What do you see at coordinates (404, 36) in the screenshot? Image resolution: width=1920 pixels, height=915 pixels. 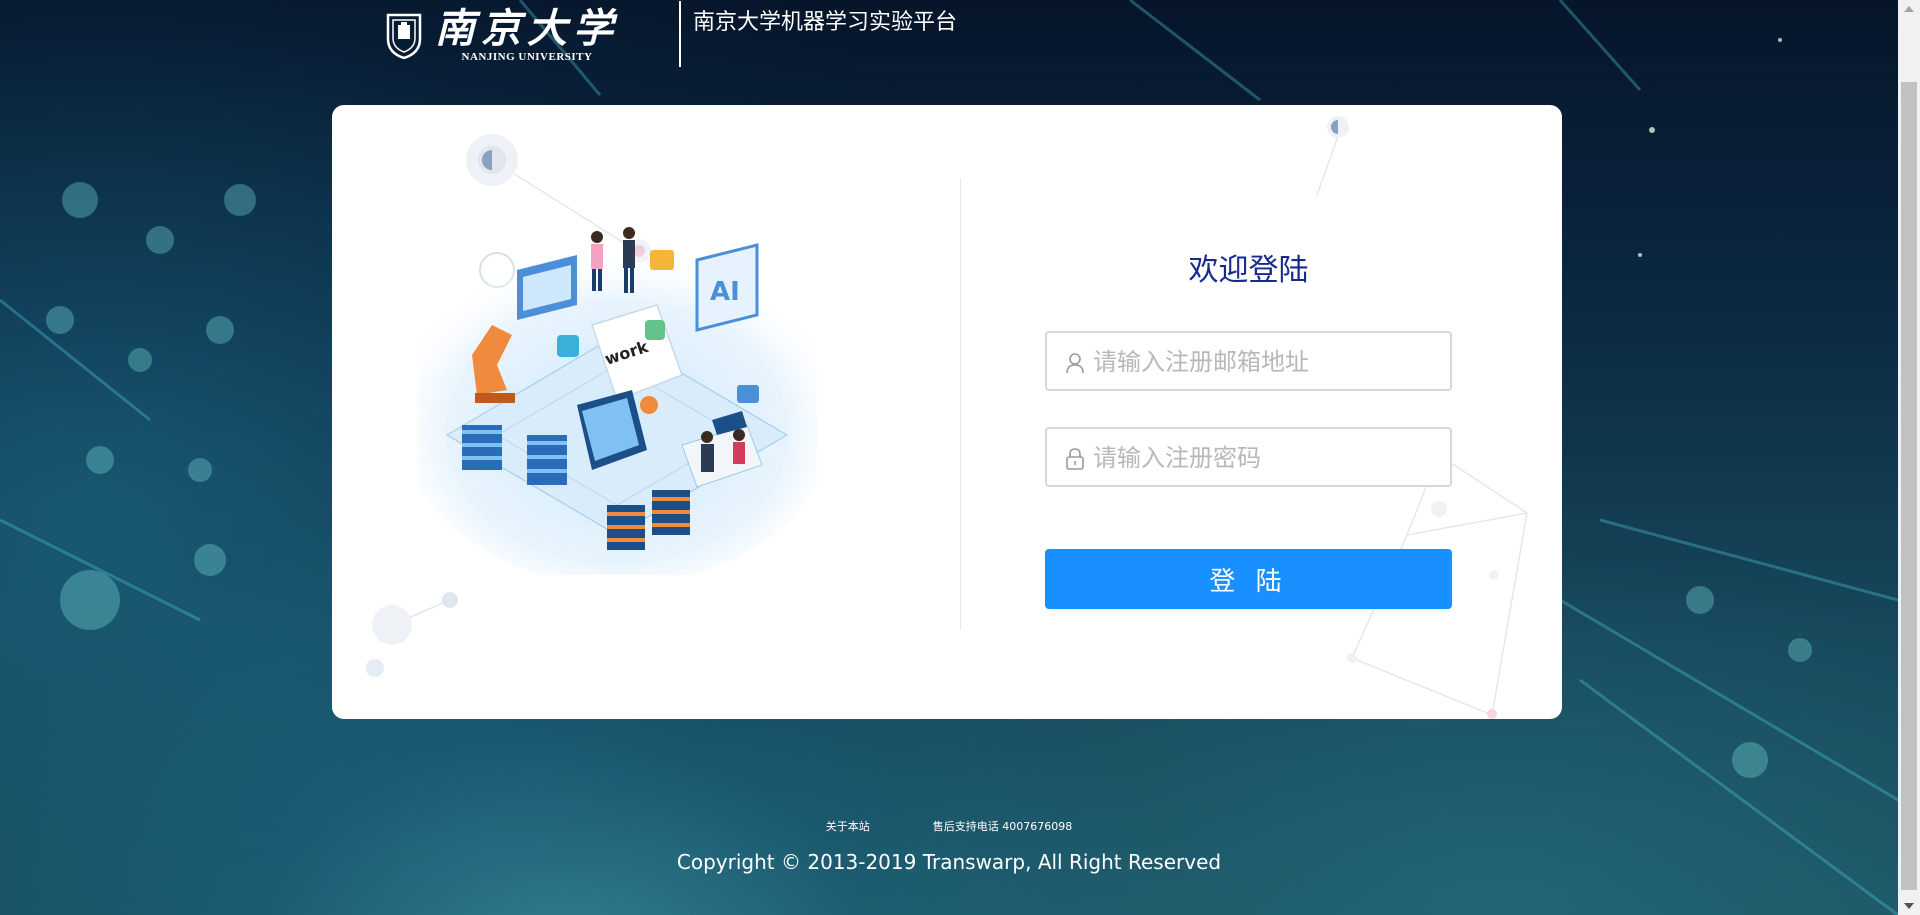 I see `university-seal-icon` at bounding box center [404, 36].